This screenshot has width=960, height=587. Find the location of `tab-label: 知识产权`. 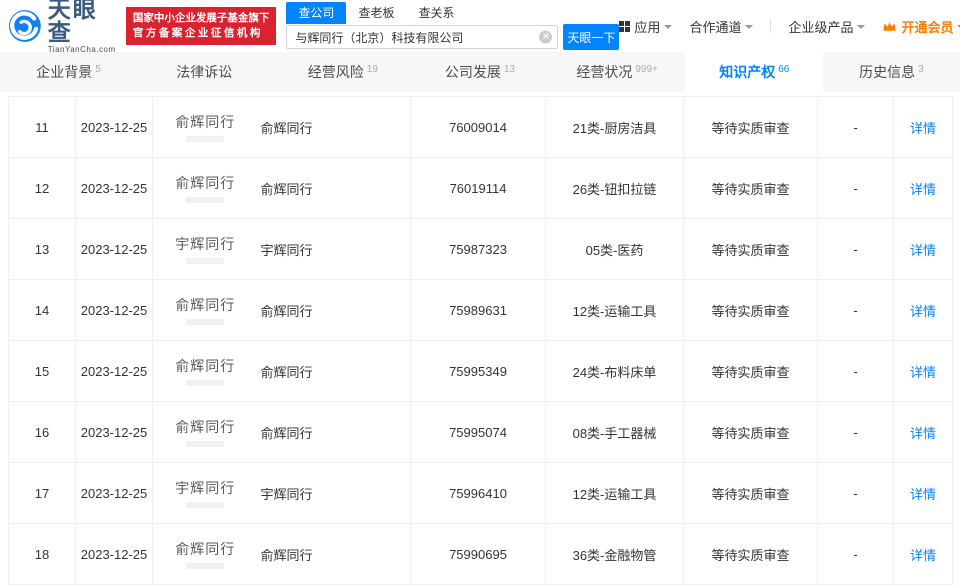

tab-label: 知识产权 is located at coordinates (747, 72).